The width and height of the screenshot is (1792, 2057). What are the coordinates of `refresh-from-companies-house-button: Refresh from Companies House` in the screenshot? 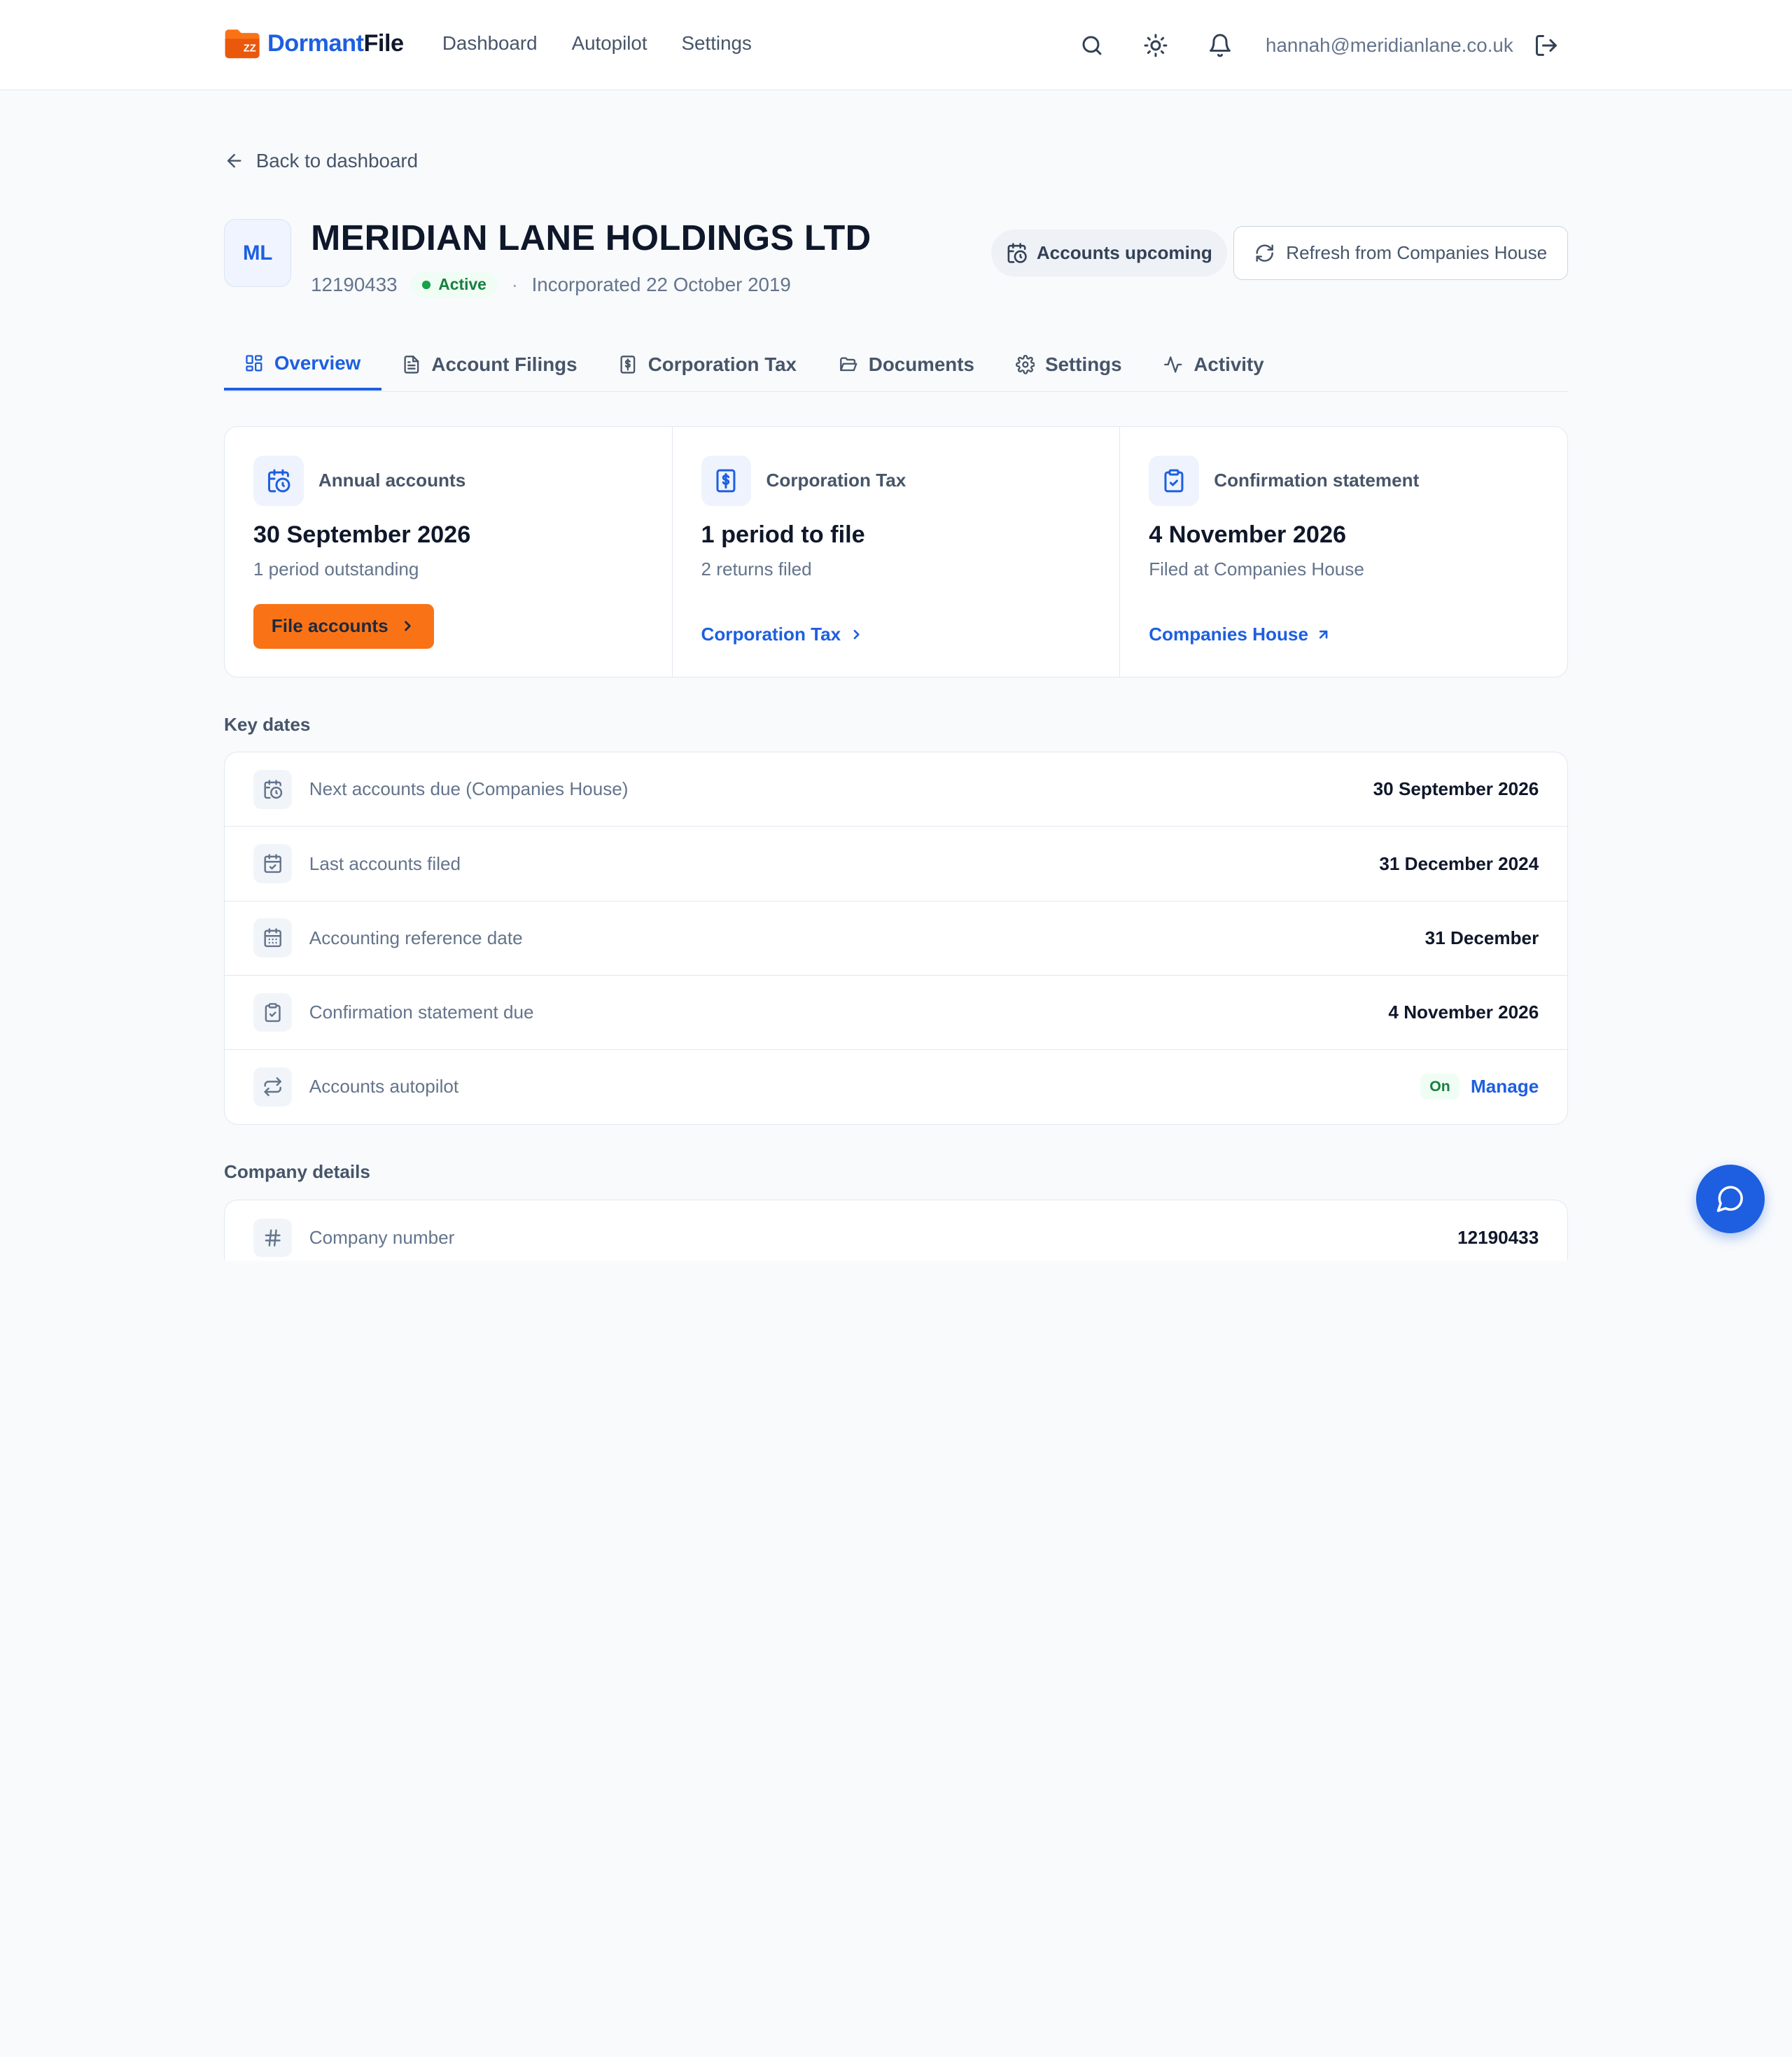 It's located at (1401, 253).